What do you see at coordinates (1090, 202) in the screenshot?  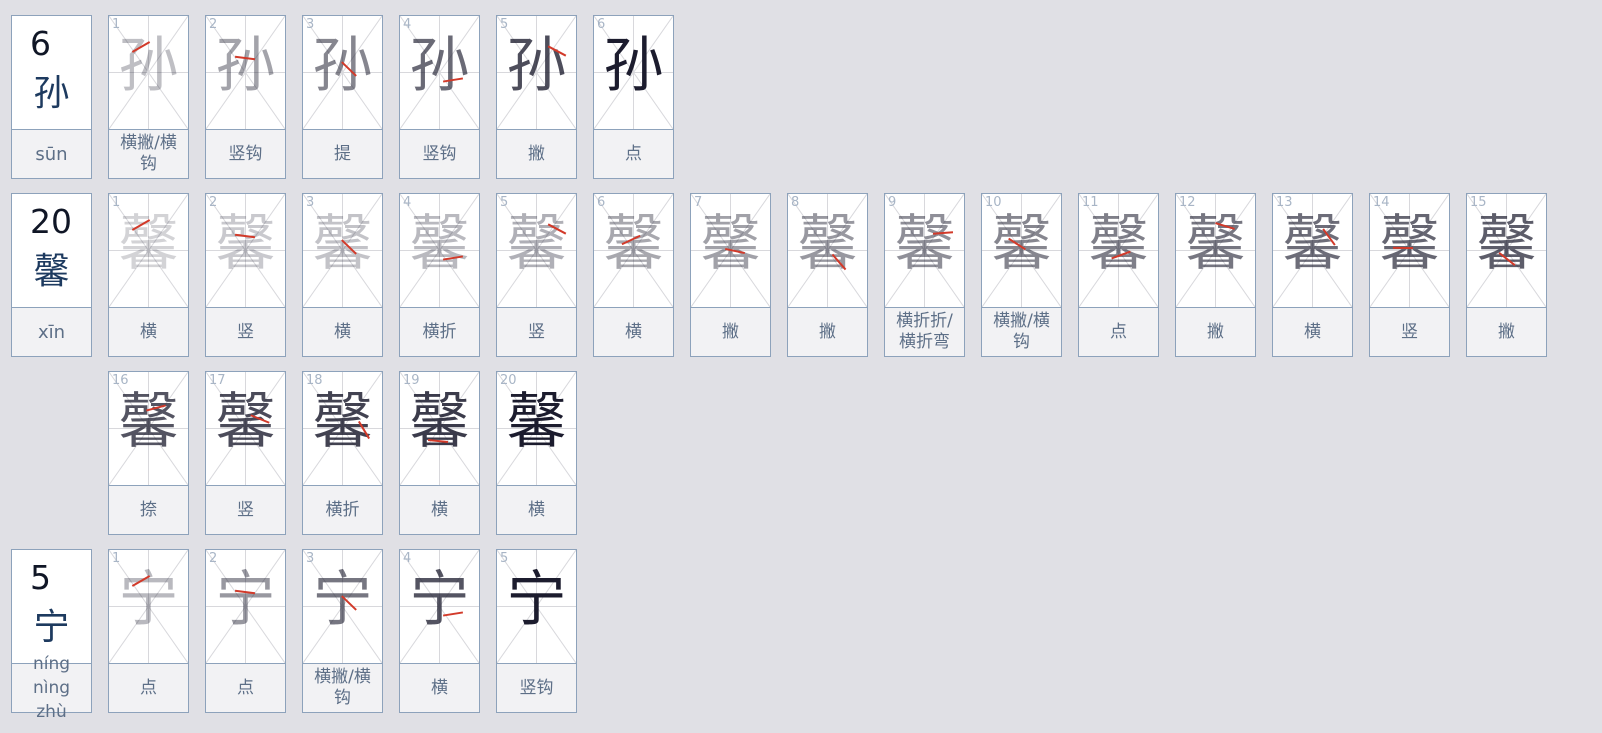 I see `step-number: 11` at bounding box center [1090, 202].